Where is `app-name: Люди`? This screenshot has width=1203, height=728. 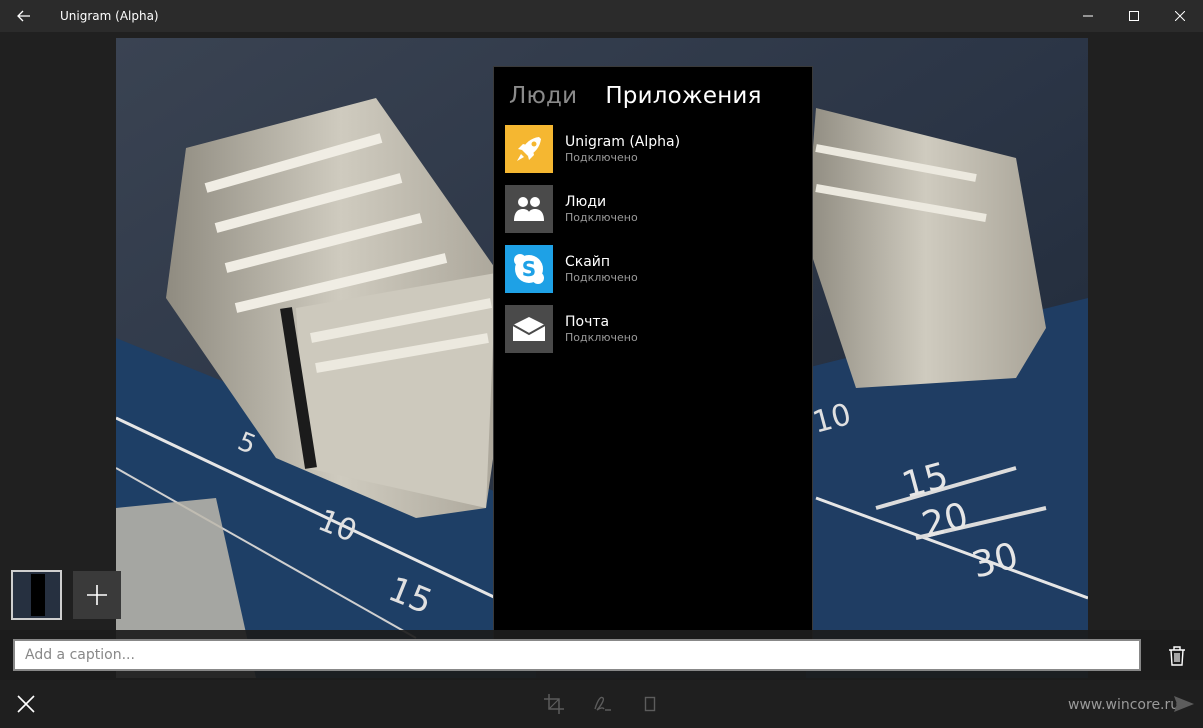
app-name: Люди is located at coordinates (586, 202).